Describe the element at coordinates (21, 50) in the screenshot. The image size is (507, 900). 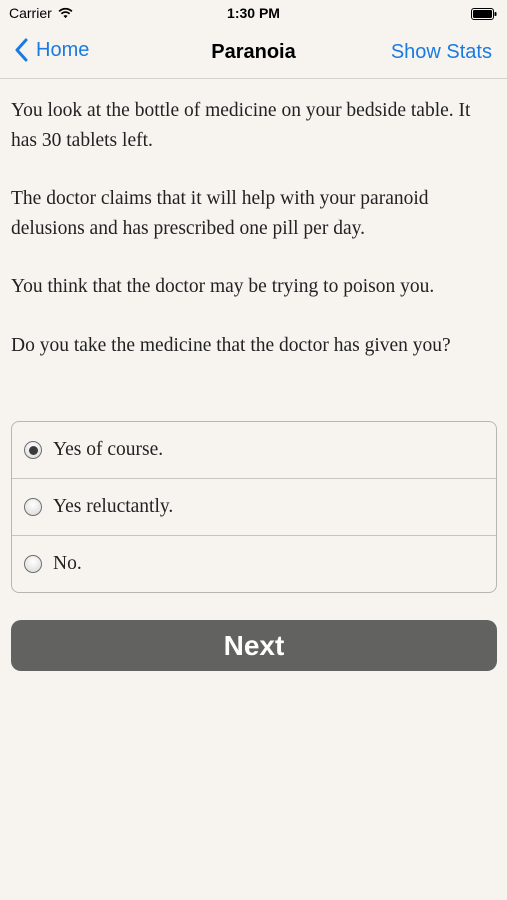
I see `chevron-left-icon` at that location.